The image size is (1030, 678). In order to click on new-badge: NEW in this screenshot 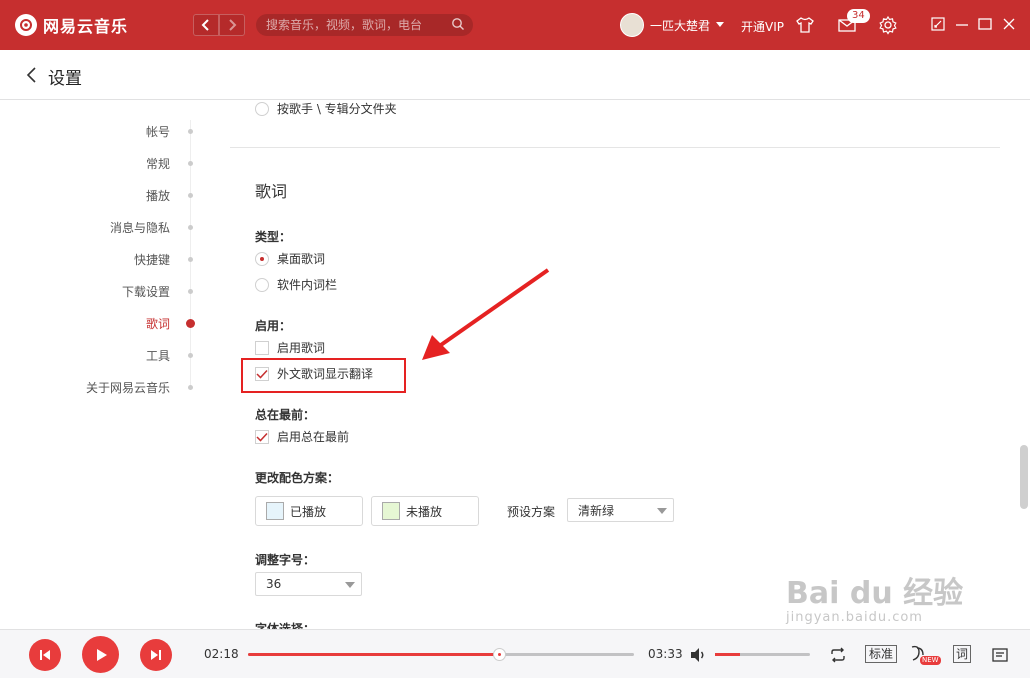, I will do `click(930, 660)`.